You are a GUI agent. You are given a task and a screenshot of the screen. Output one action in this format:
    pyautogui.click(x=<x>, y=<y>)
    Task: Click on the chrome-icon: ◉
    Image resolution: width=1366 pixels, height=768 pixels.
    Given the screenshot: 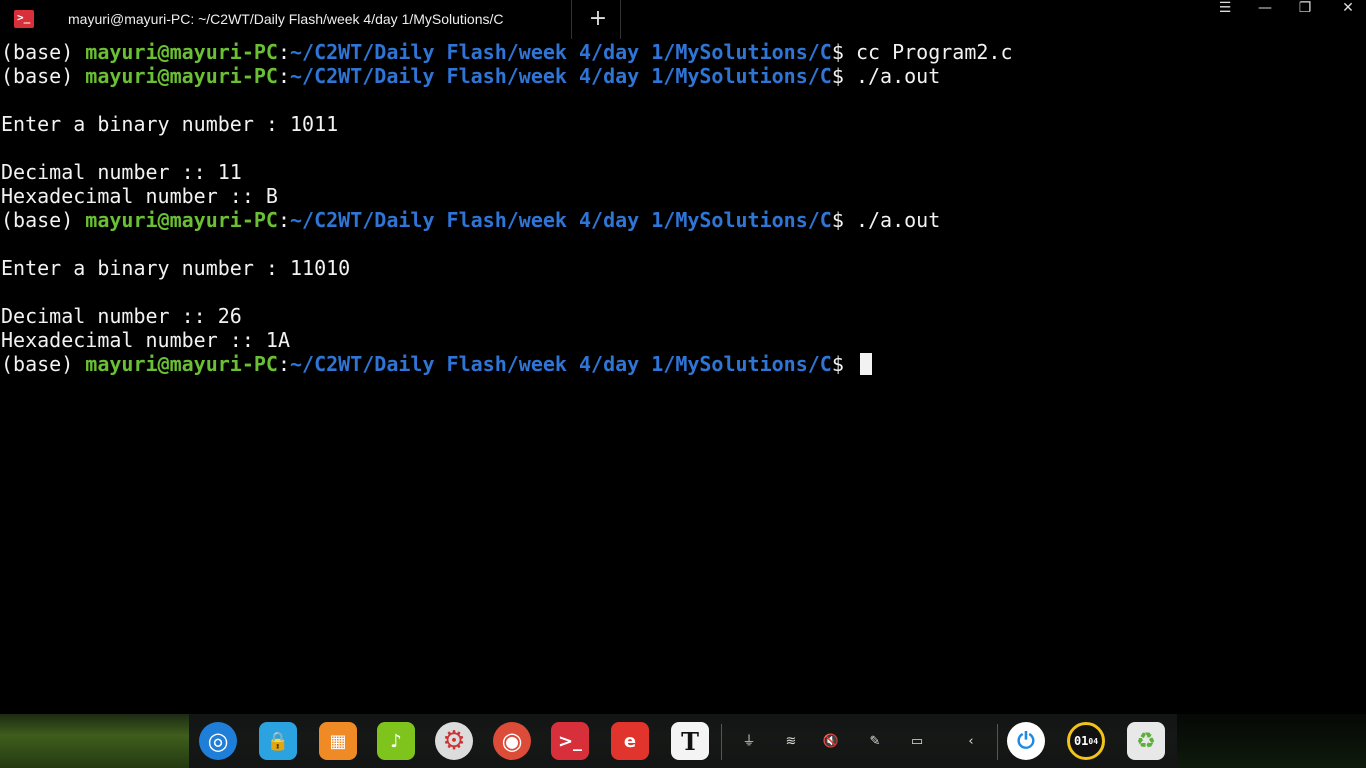 What is the action you would take?
    pyautogui.click(x=512, y=741)
    